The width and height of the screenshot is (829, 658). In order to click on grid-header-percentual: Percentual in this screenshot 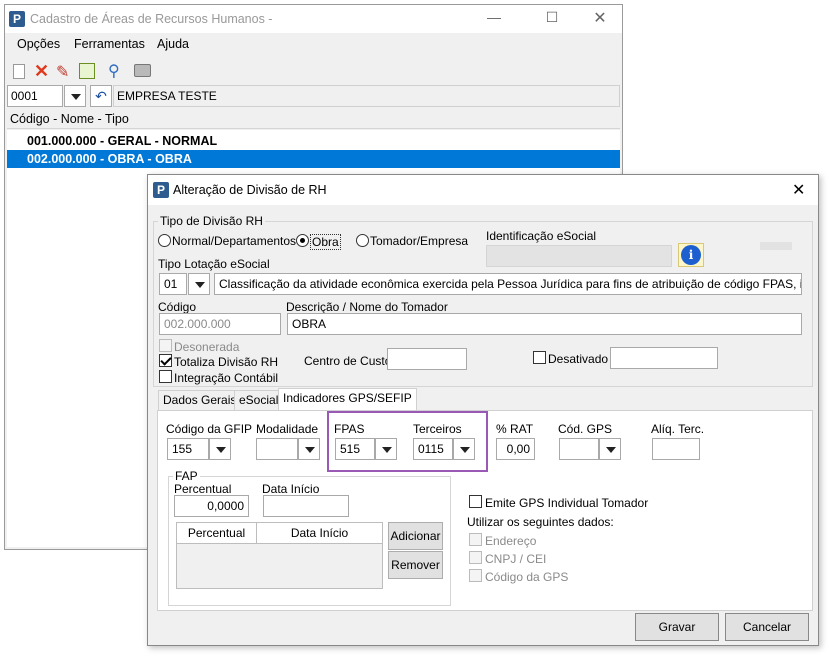, I will do `click(217, 533)`.